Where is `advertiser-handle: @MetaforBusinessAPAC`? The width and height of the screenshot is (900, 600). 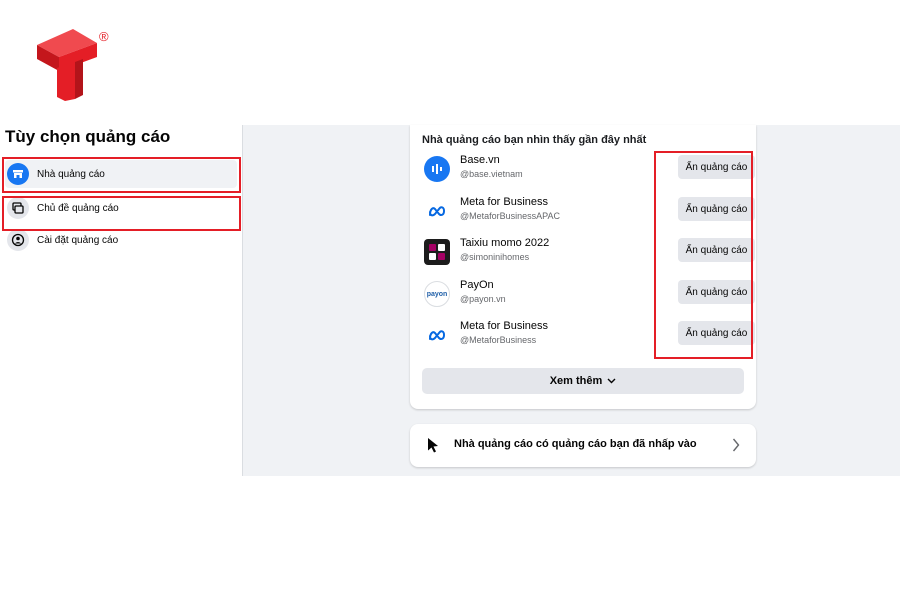 advertiser-handle: @MetaforBusinessAPAC is located at coordinates (510, 216).